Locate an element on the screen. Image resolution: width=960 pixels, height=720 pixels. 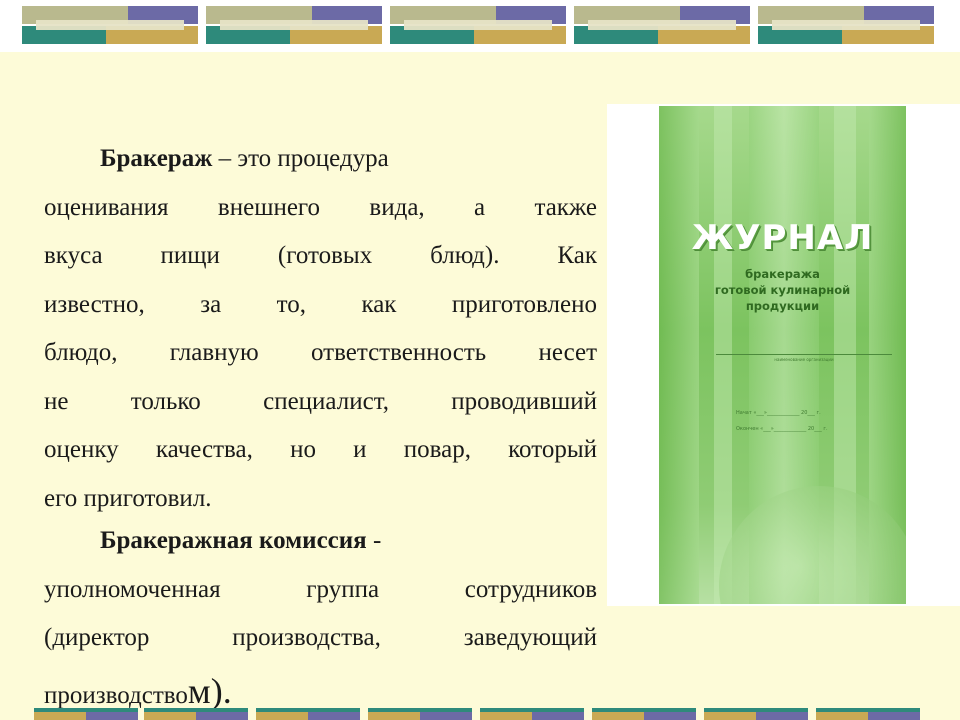
cover-subtitle: бракеража готовой кулинарной продукции is located at coordinates (782, 290).